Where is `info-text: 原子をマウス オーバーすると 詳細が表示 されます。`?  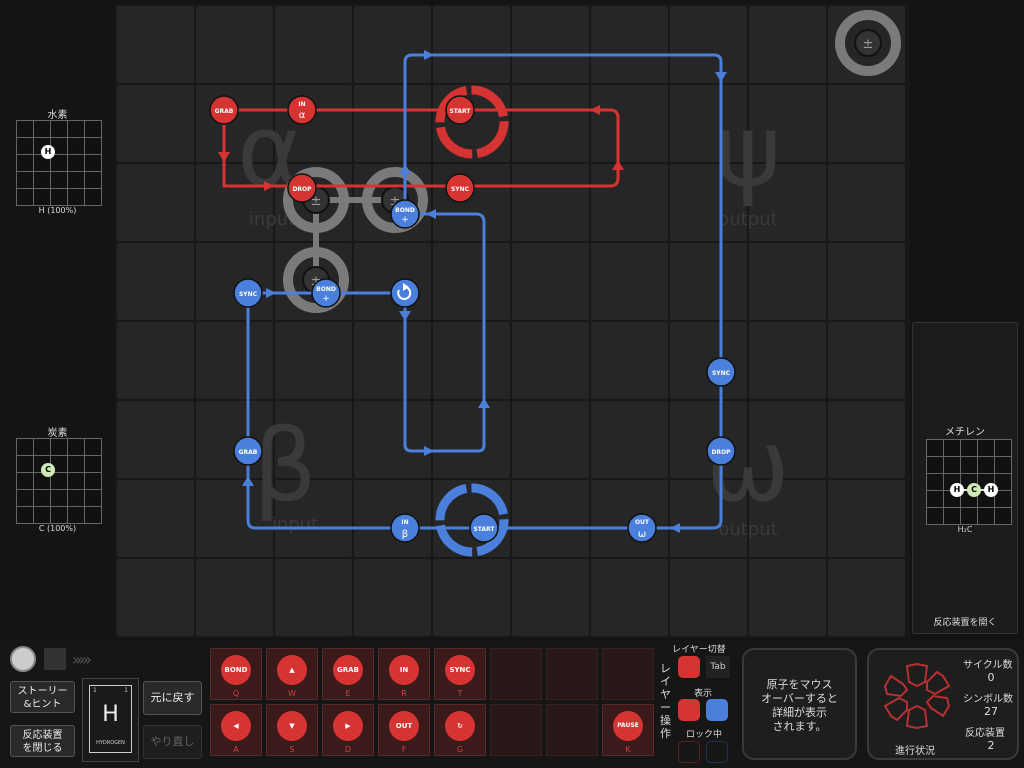
info-text: 原子をマウス オーバーすると 詳細が表示 されます。 is located at coordinates (799, 705).